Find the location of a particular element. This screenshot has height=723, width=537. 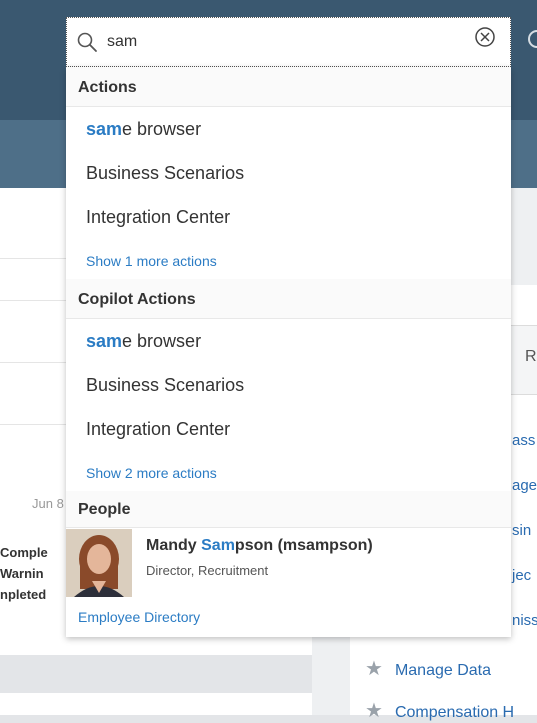

section-header-actions: Actions is located at coordinates (288, 87).